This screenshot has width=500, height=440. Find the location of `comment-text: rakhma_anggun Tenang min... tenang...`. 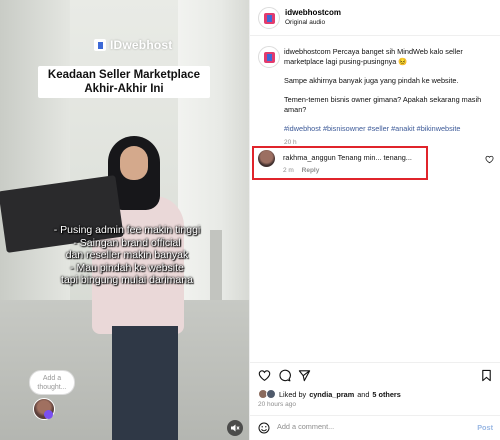

comment-text: rakhma_anggun Tenang min... tenang... is located at coordinates (347, 157).